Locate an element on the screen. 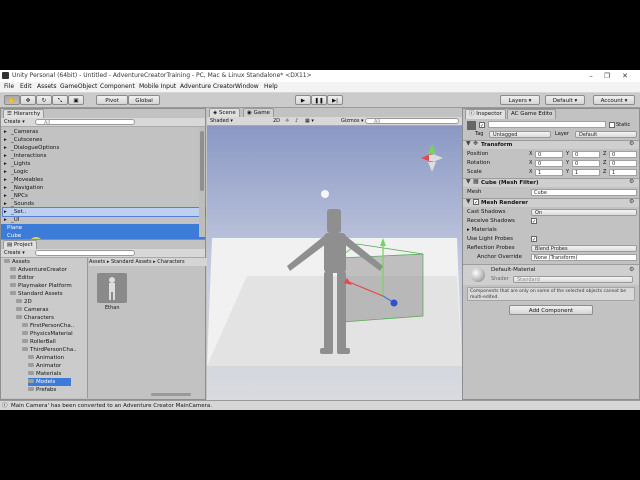  rect-tool-button: ▣ is located at coordinates (76, 100).